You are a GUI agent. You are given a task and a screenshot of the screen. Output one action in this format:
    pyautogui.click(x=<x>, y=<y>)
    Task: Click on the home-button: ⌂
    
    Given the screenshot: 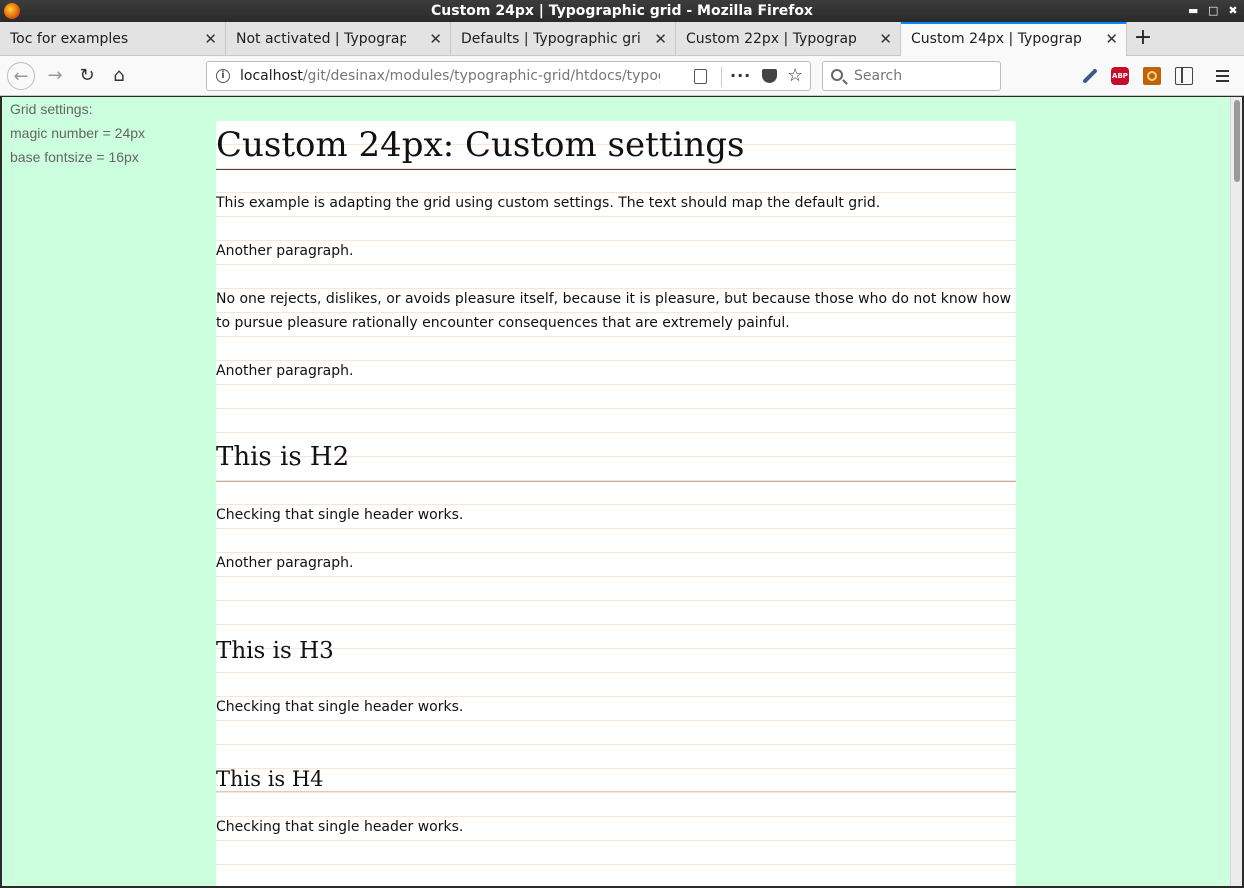 What is the action you would take?
    pyautogui.click(x=119, y=76)
    